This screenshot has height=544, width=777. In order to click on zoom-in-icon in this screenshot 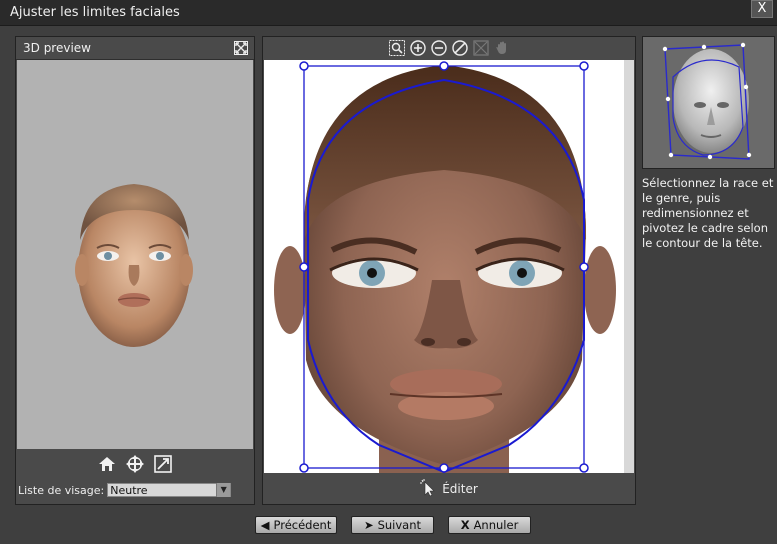, I will do `click(417, 48)`.